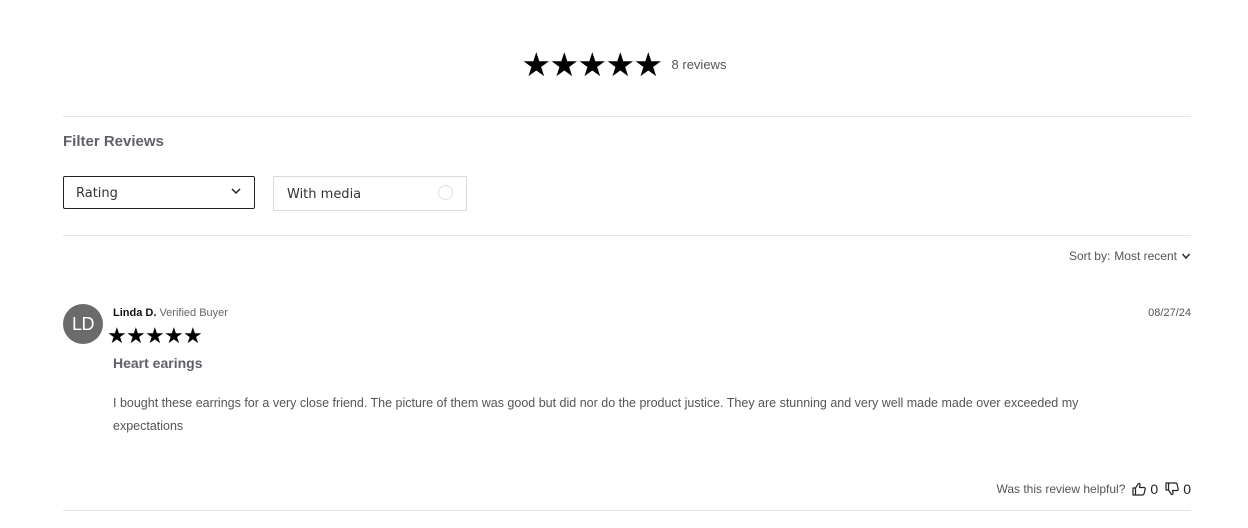  I want to click on with-media-radio, so click(445, 192).